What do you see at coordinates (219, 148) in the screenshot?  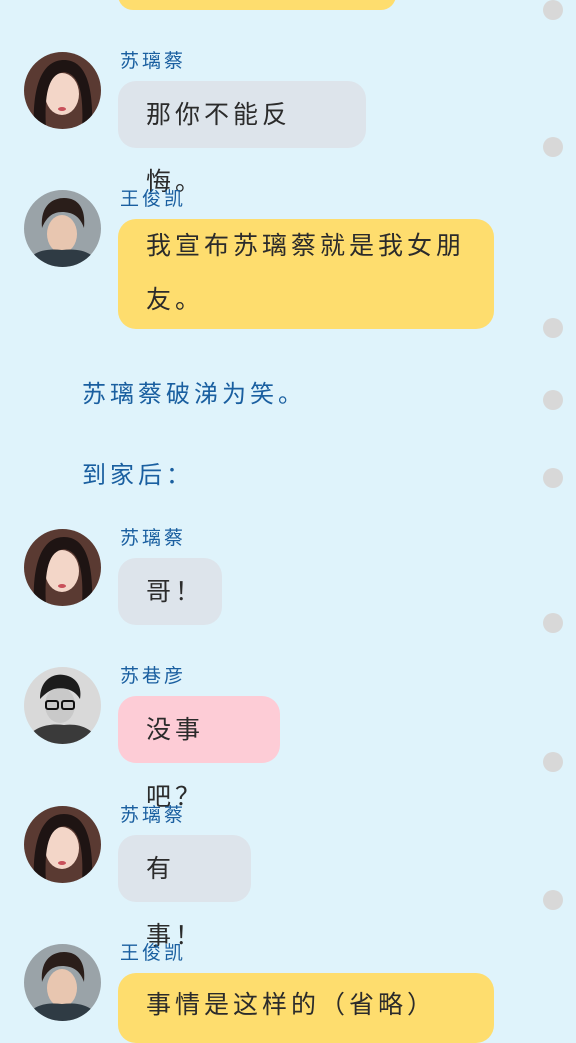 I see `message-text: 那你不能反悔。` at bounding box center [219, 148].